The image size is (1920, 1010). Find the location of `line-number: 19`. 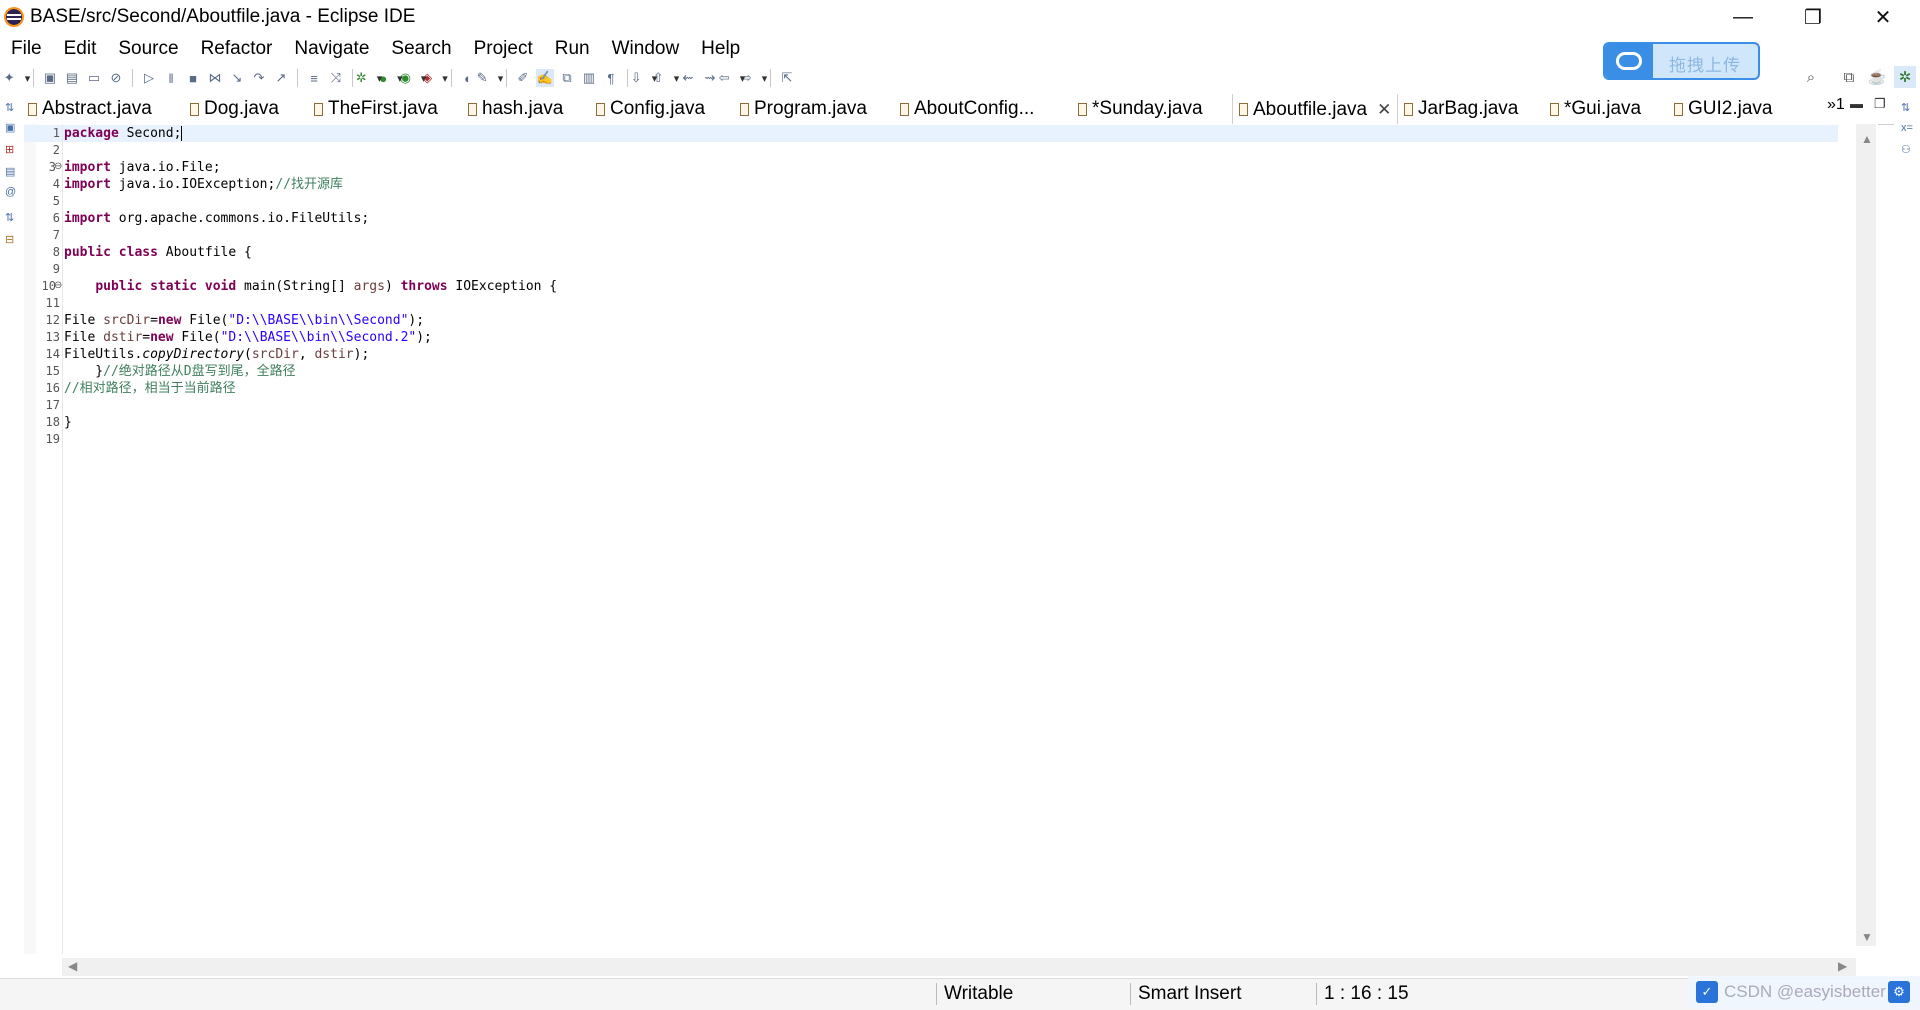

line-number: 19 is located at coordinates (52, 439).